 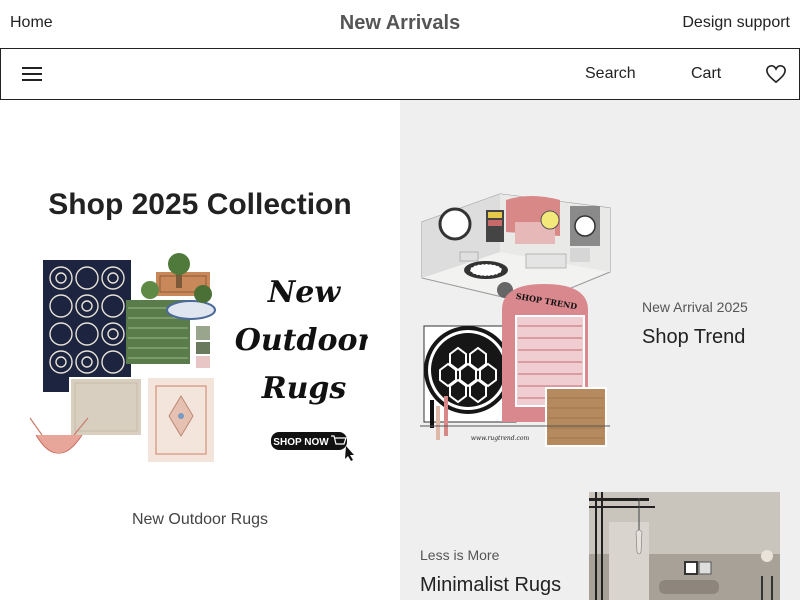 I want to click on feature-title-minimalist-rugs: Minimalist Rugs, so click(x=490, y=585).